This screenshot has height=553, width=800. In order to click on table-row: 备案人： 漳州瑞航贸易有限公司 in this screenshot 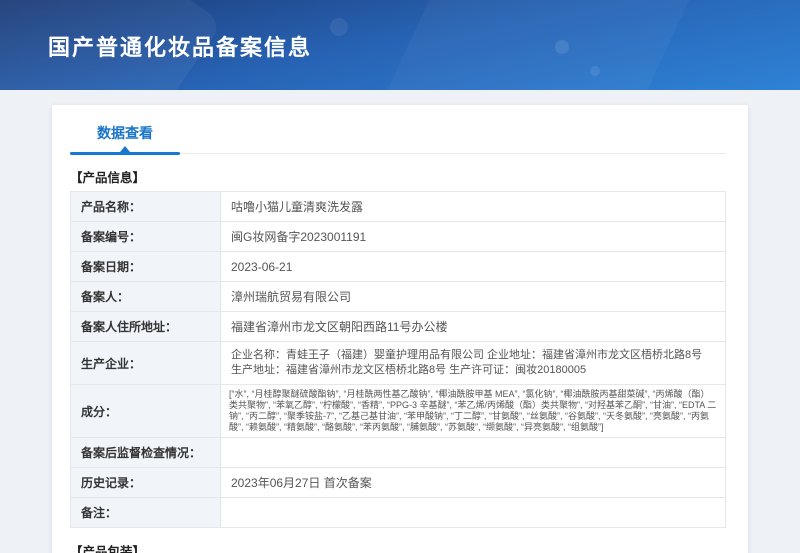, I will do `click(398, 296)`.